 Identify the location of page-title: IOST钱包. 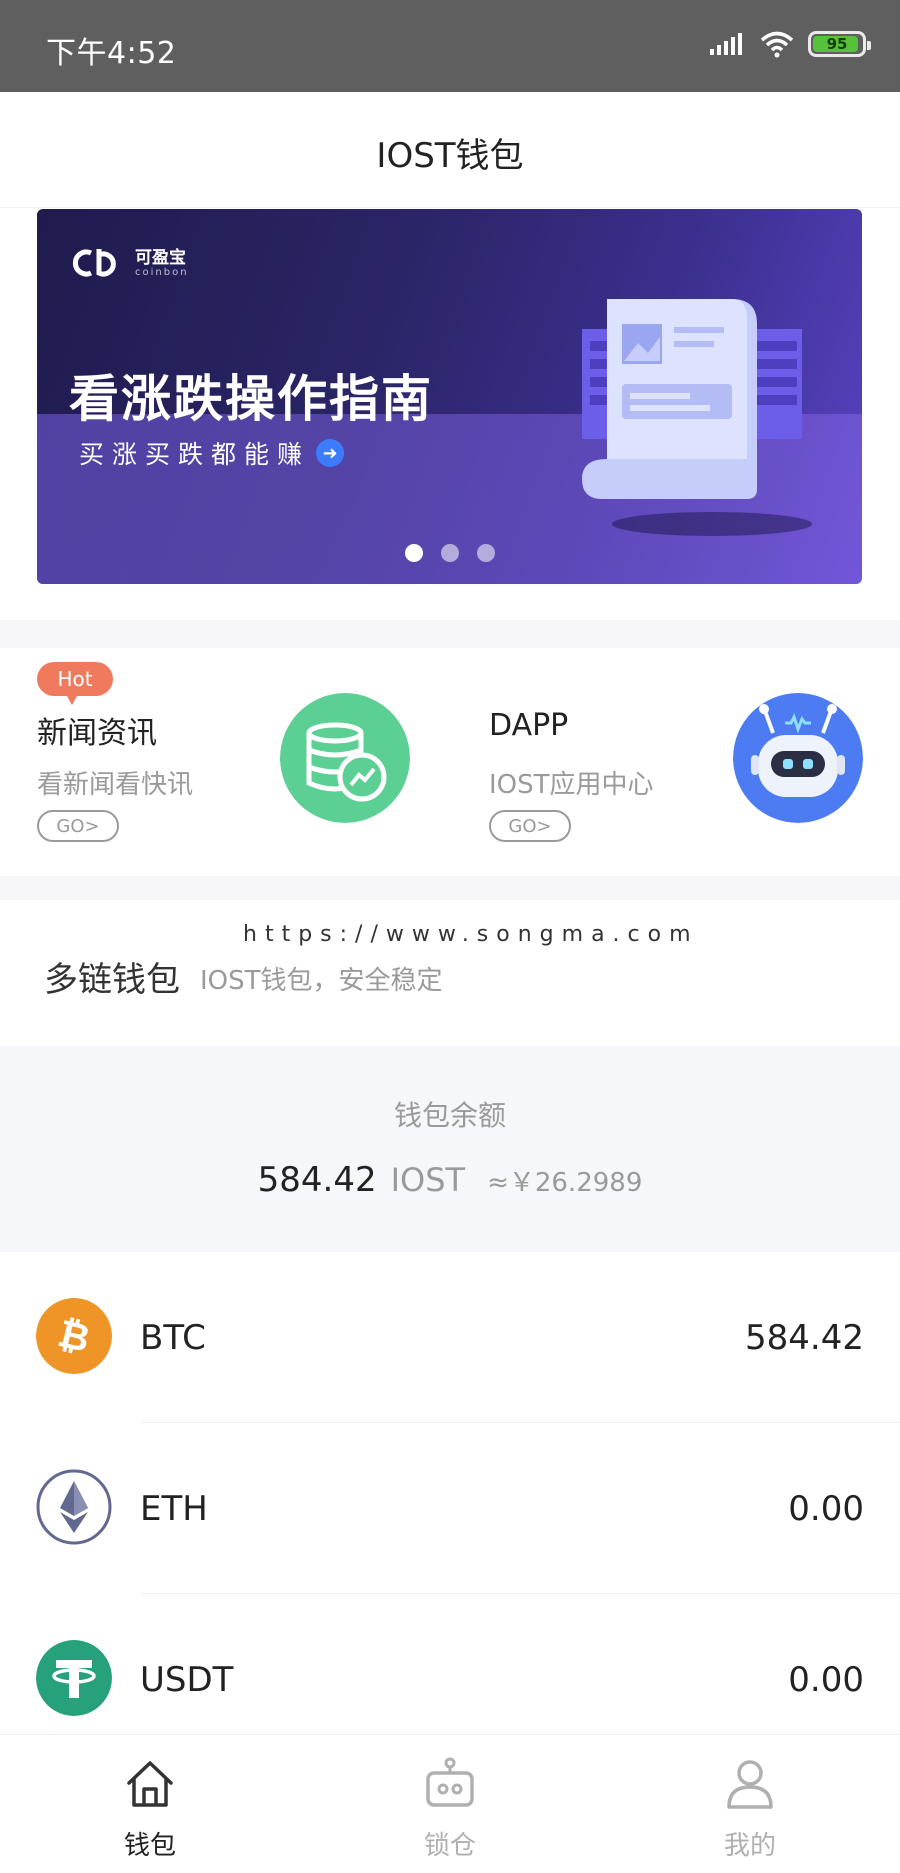
(450, 156).